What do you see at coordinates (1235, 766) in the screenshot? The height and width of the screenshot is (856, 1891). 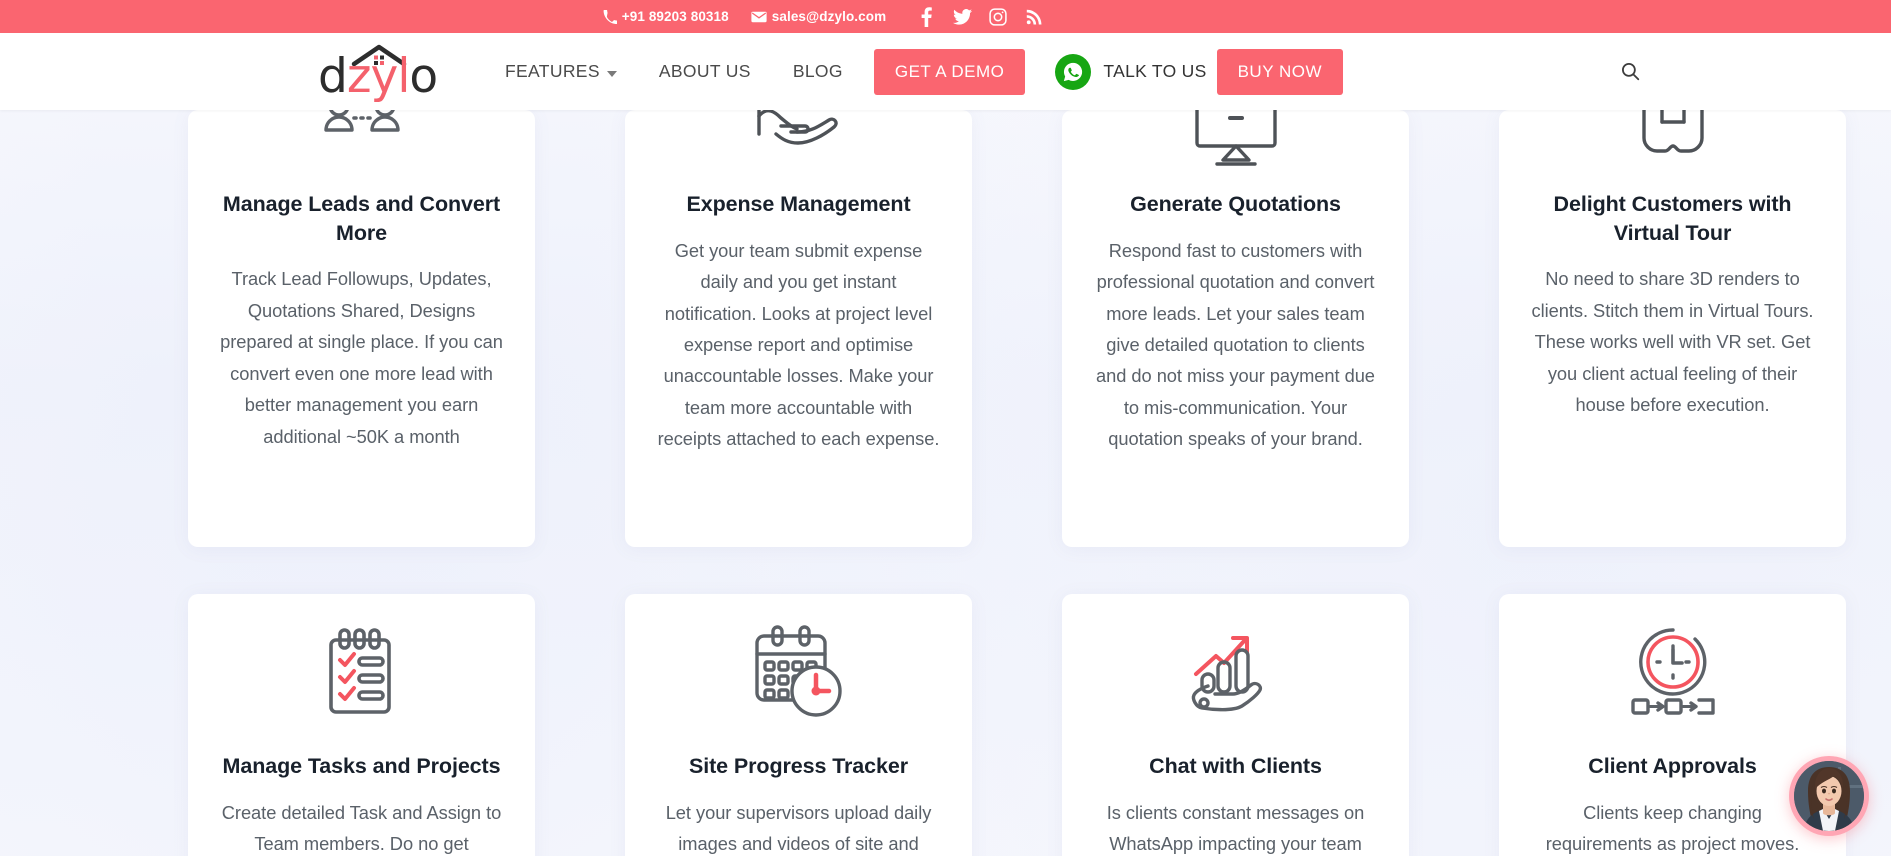 I see `card-title: Chat with Clients` at bounding box center [1235, 766].